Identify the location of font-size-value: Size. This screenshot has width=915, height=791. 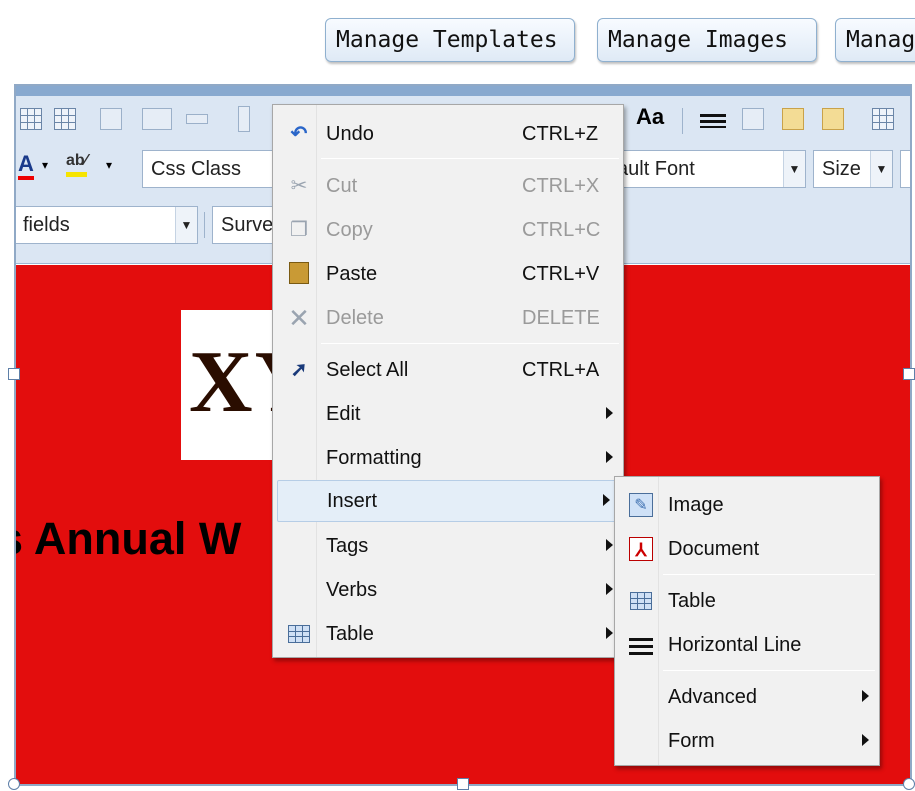
(841, 169).